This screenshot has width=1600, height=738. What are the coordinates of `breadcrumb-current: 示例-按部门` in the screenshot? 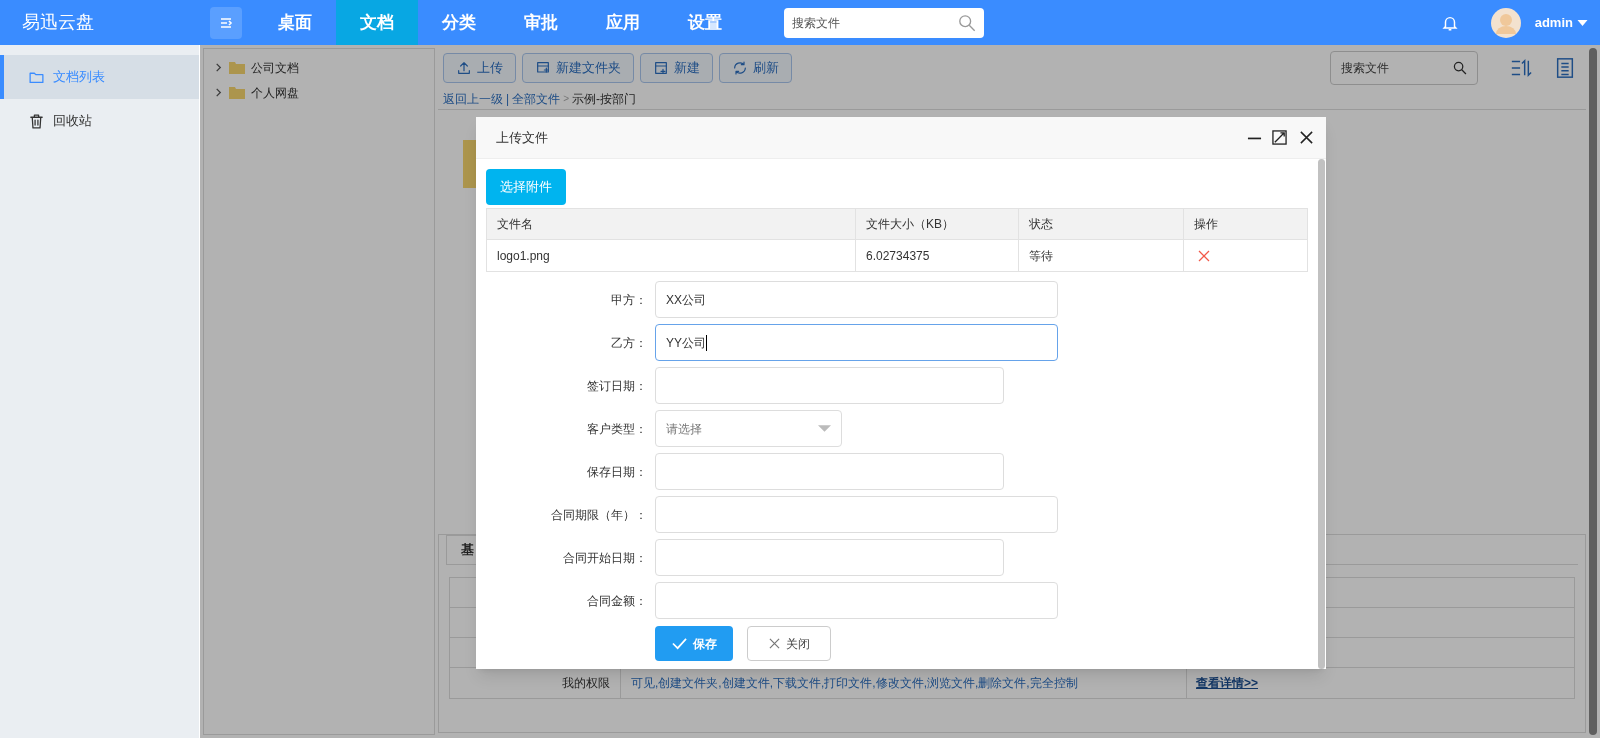 It's located at (603, 99).